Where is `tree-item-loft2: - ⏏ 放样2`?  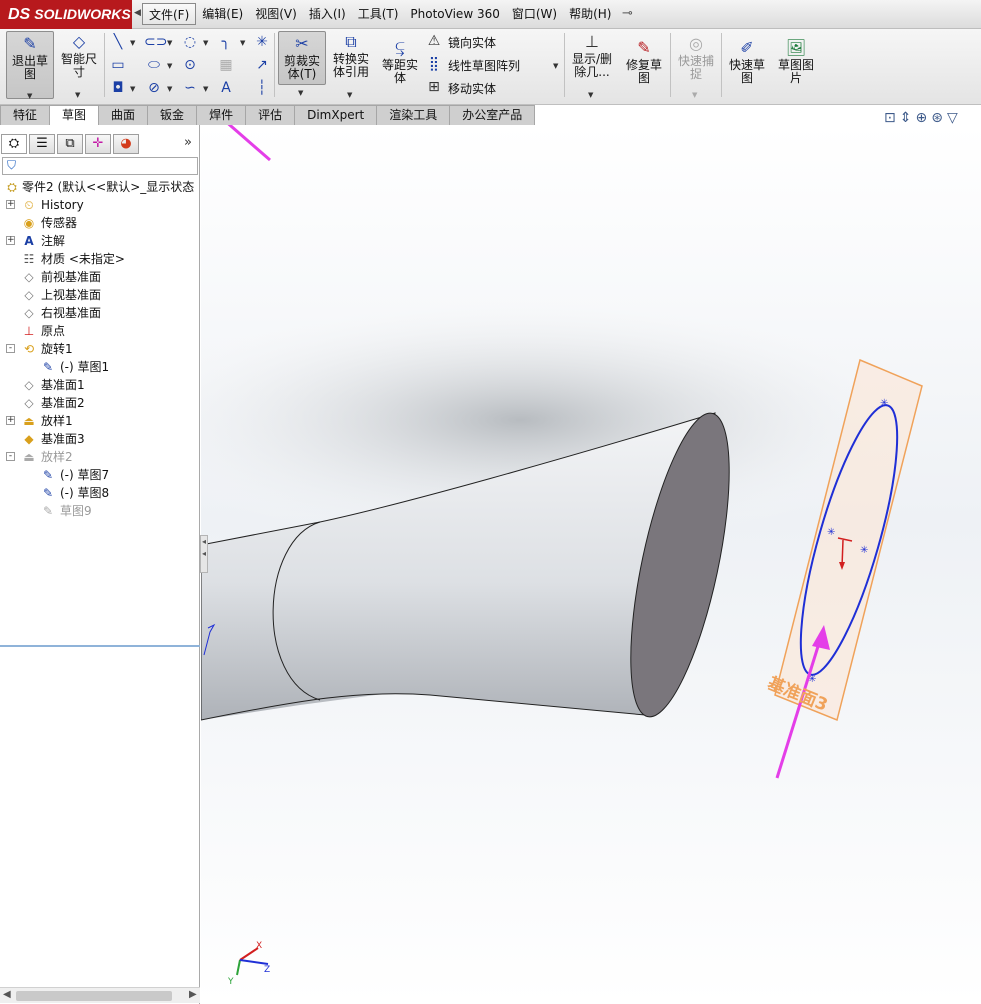 tree-item-loft2: - ⏏ 放样2 is located at coordinates (100, 457).